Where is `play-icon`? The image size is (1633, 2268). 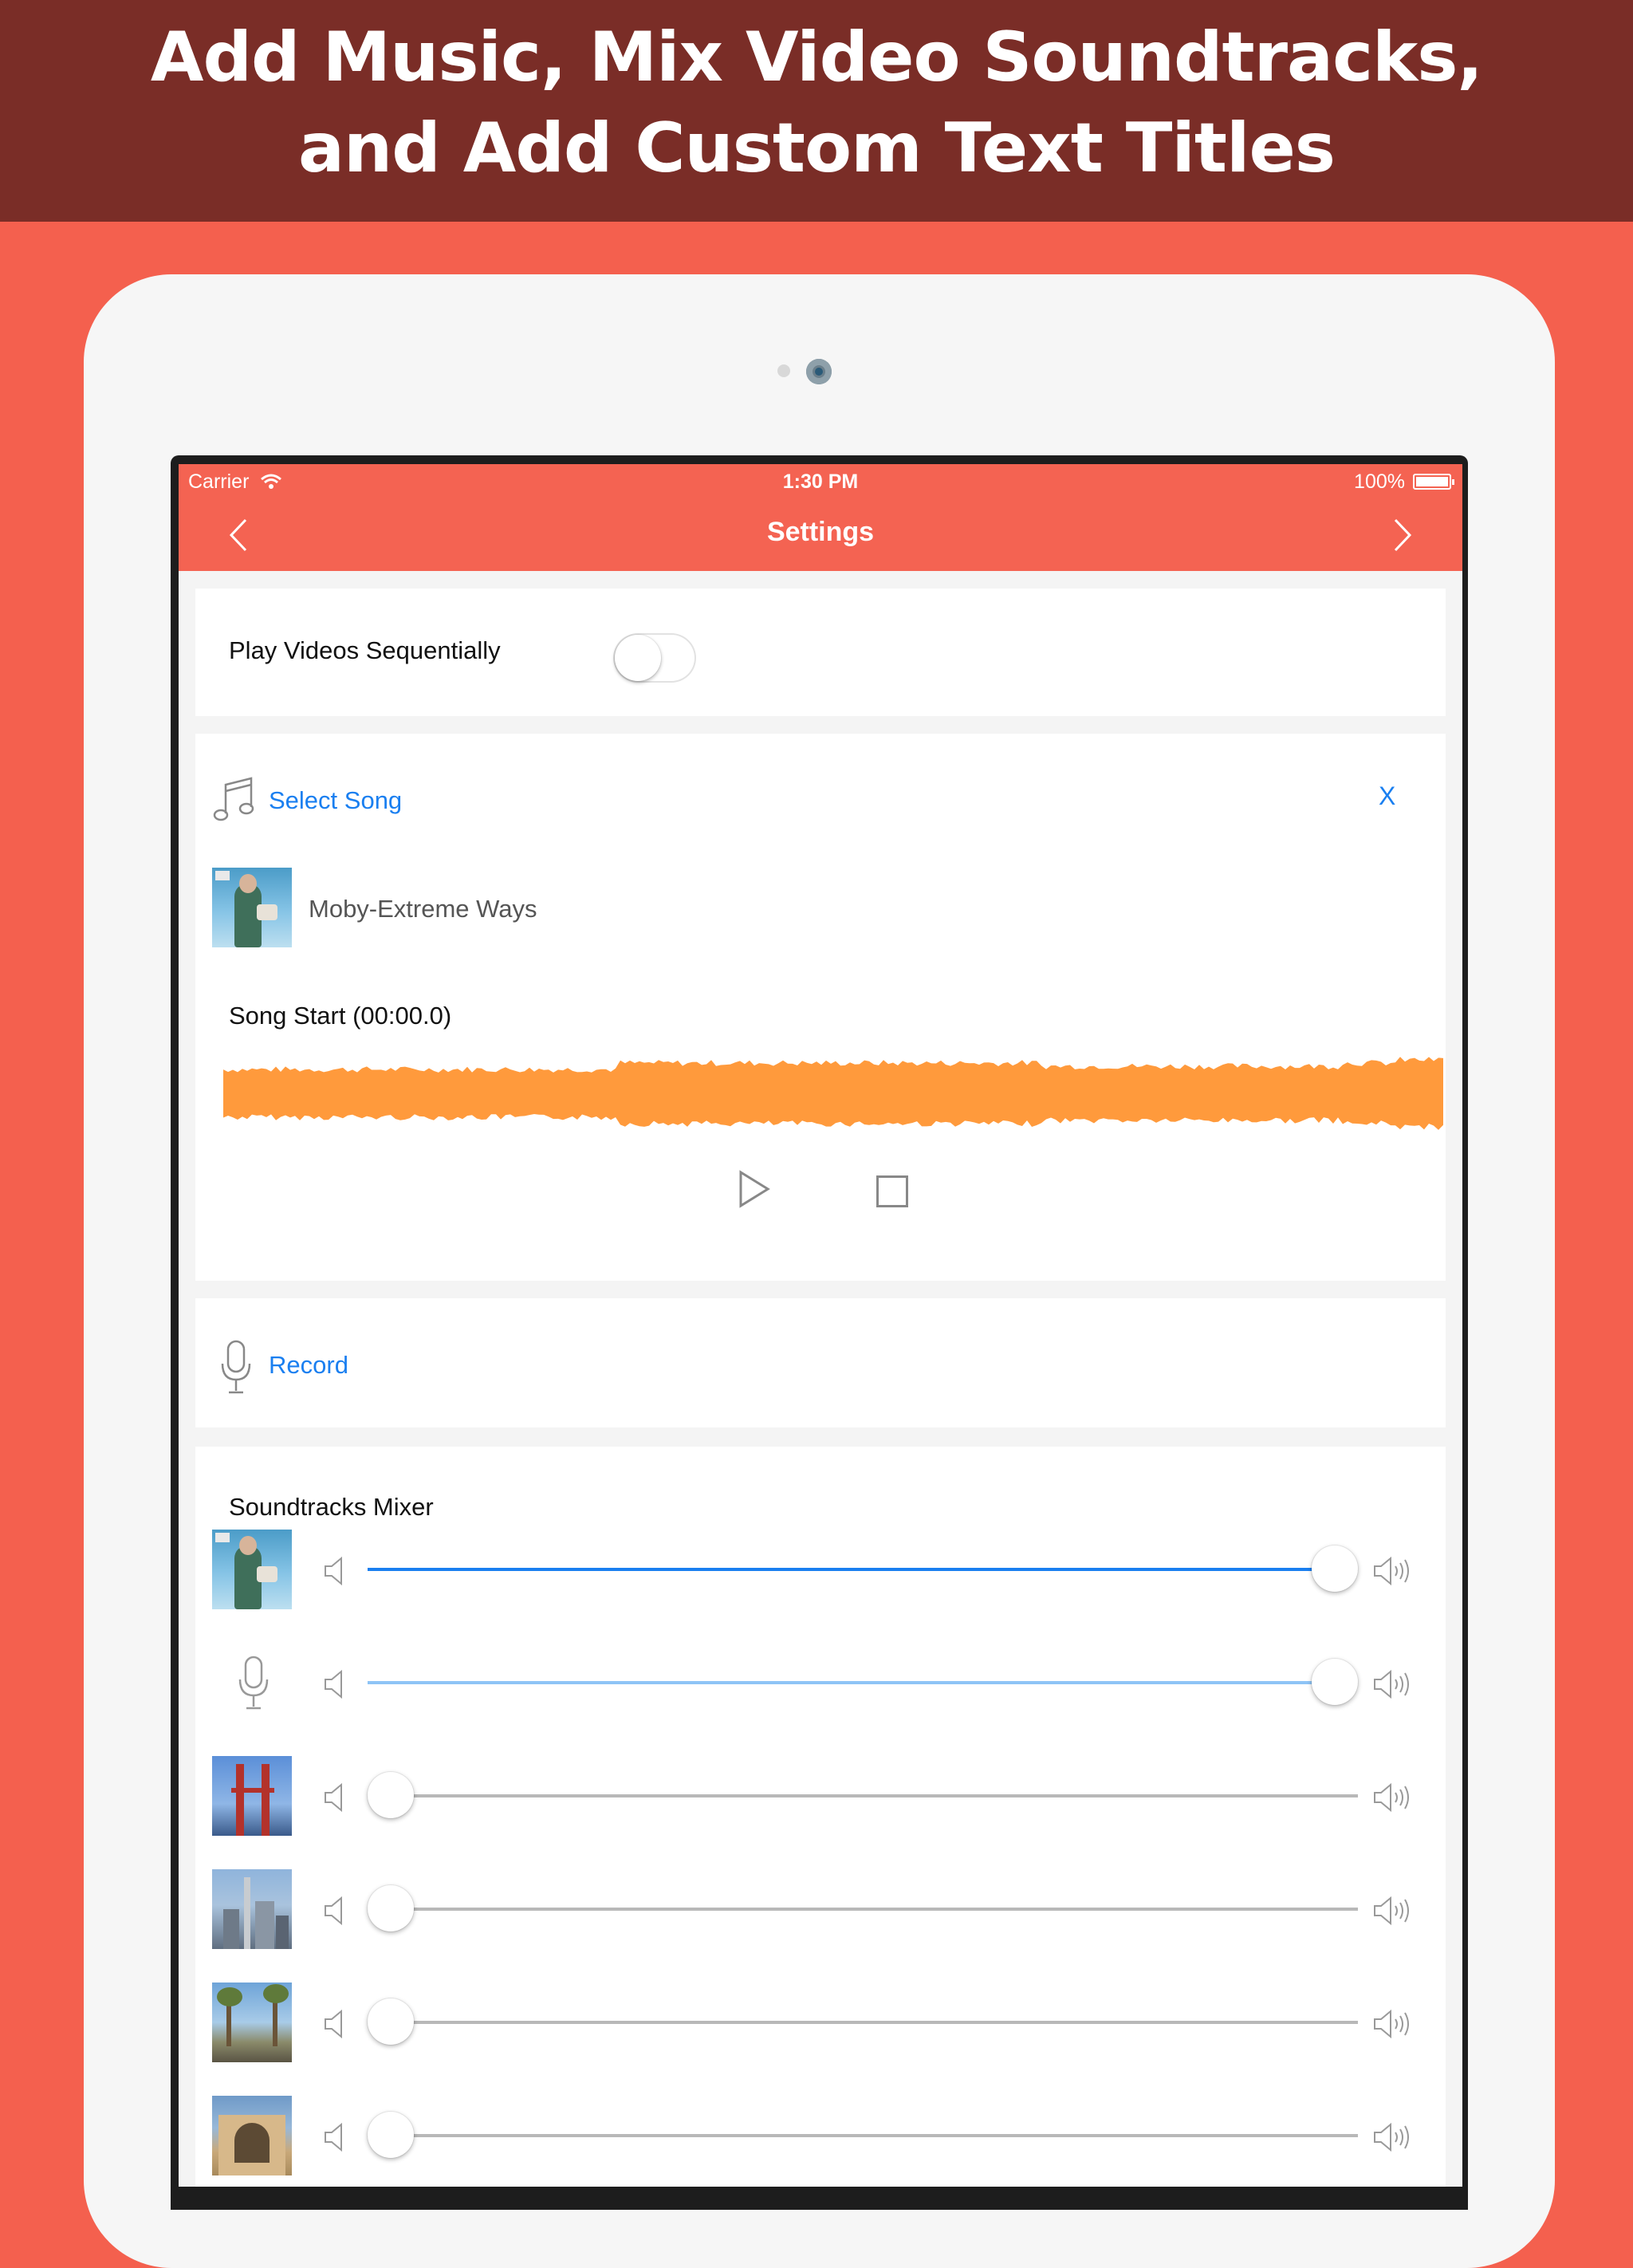
play-icon is located at coordinates (754, 1189).